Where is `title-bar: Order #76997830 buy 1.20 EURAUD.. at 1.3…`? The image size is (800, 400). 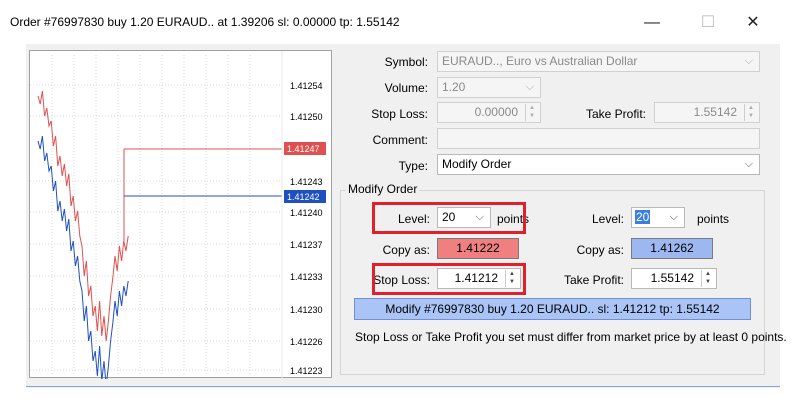
title-bar: Order #76997830 buy 1.20 EURAUD.. at 1.3… is located at coordinates (400, 22).